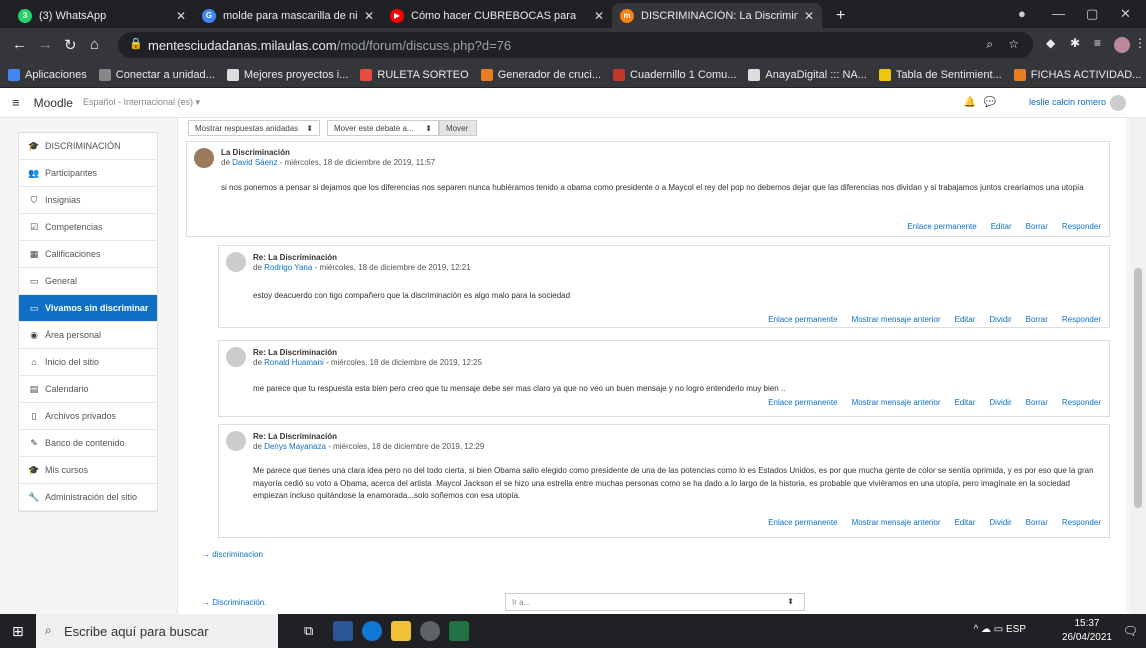  I want to click on file-explorer-icon, so click(401, 631).